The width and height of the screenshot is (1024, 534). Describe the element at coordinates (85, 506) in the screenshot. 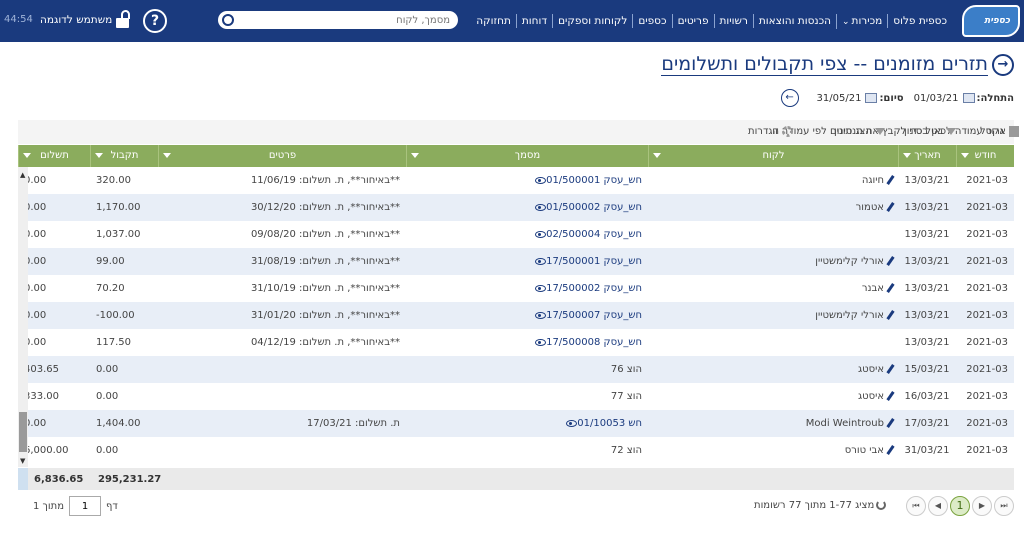

I see `page-number-input` at that location.